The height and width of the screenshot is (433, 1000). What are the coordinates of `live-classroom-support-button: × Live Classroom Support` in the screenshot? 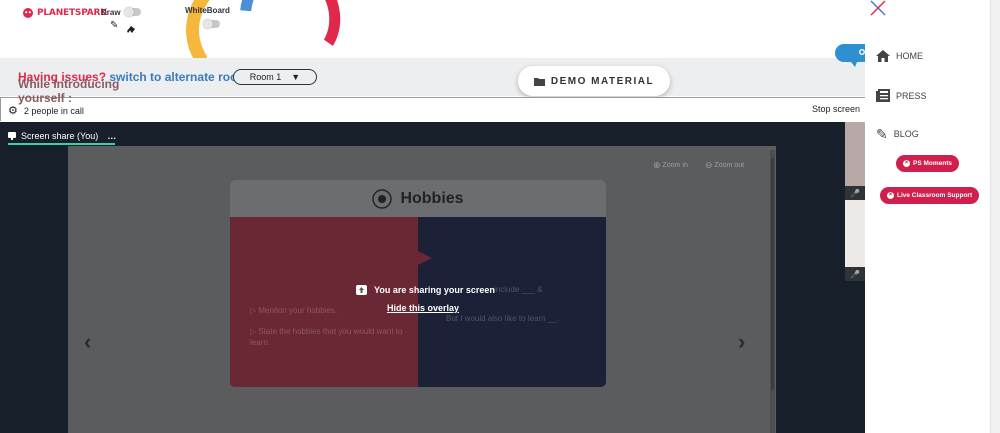 It's located at (930, 195).